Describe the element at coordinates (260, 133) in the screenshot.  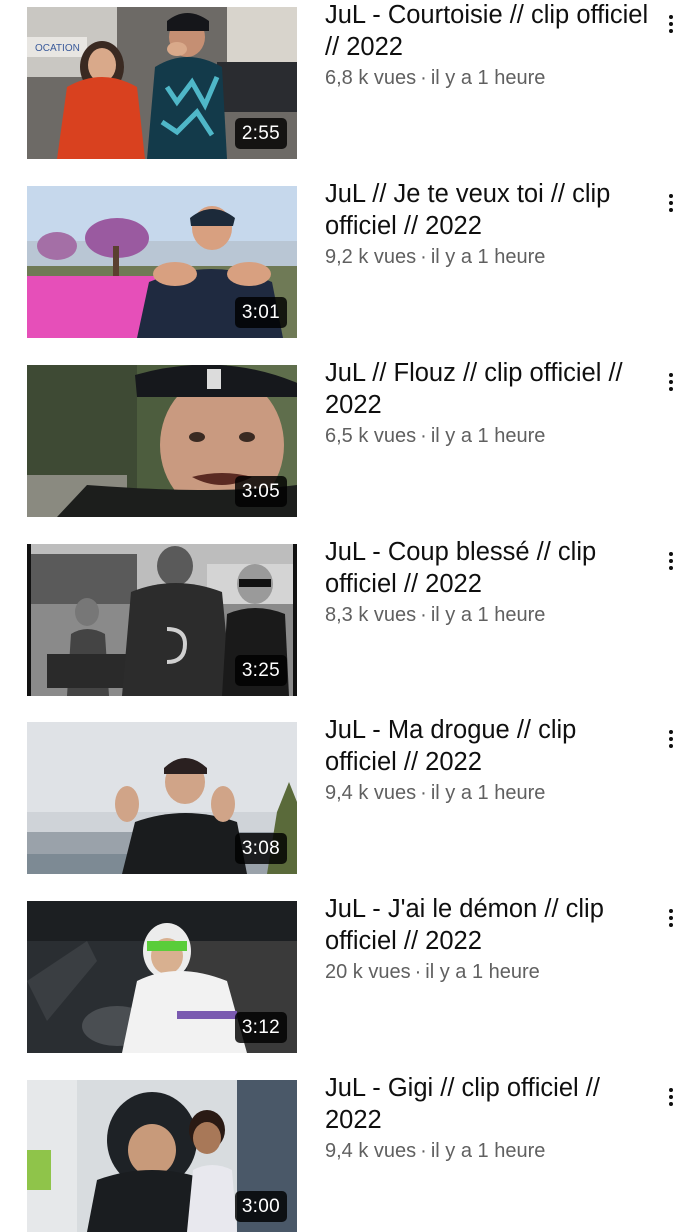
I see `video-duration: 2:55` at that location.